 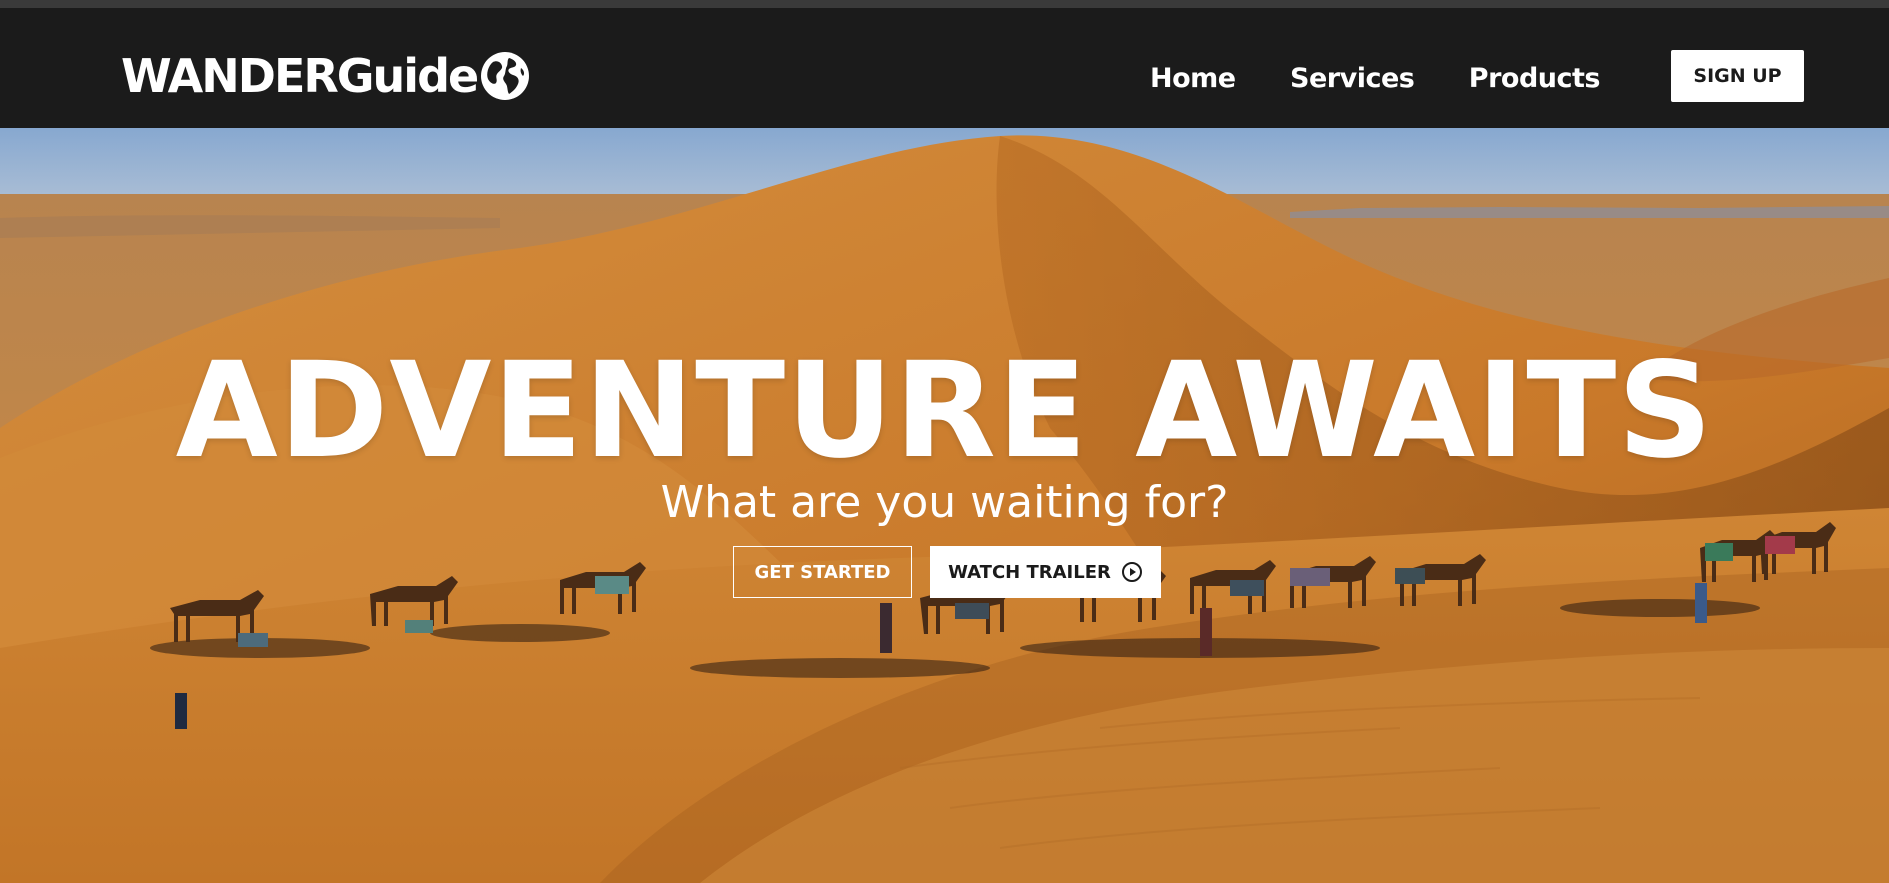 What do you see at coordinates (1352, 78) in the screenshot?
I see `nav-services-link: Services` at bounding box center [1352, 78].